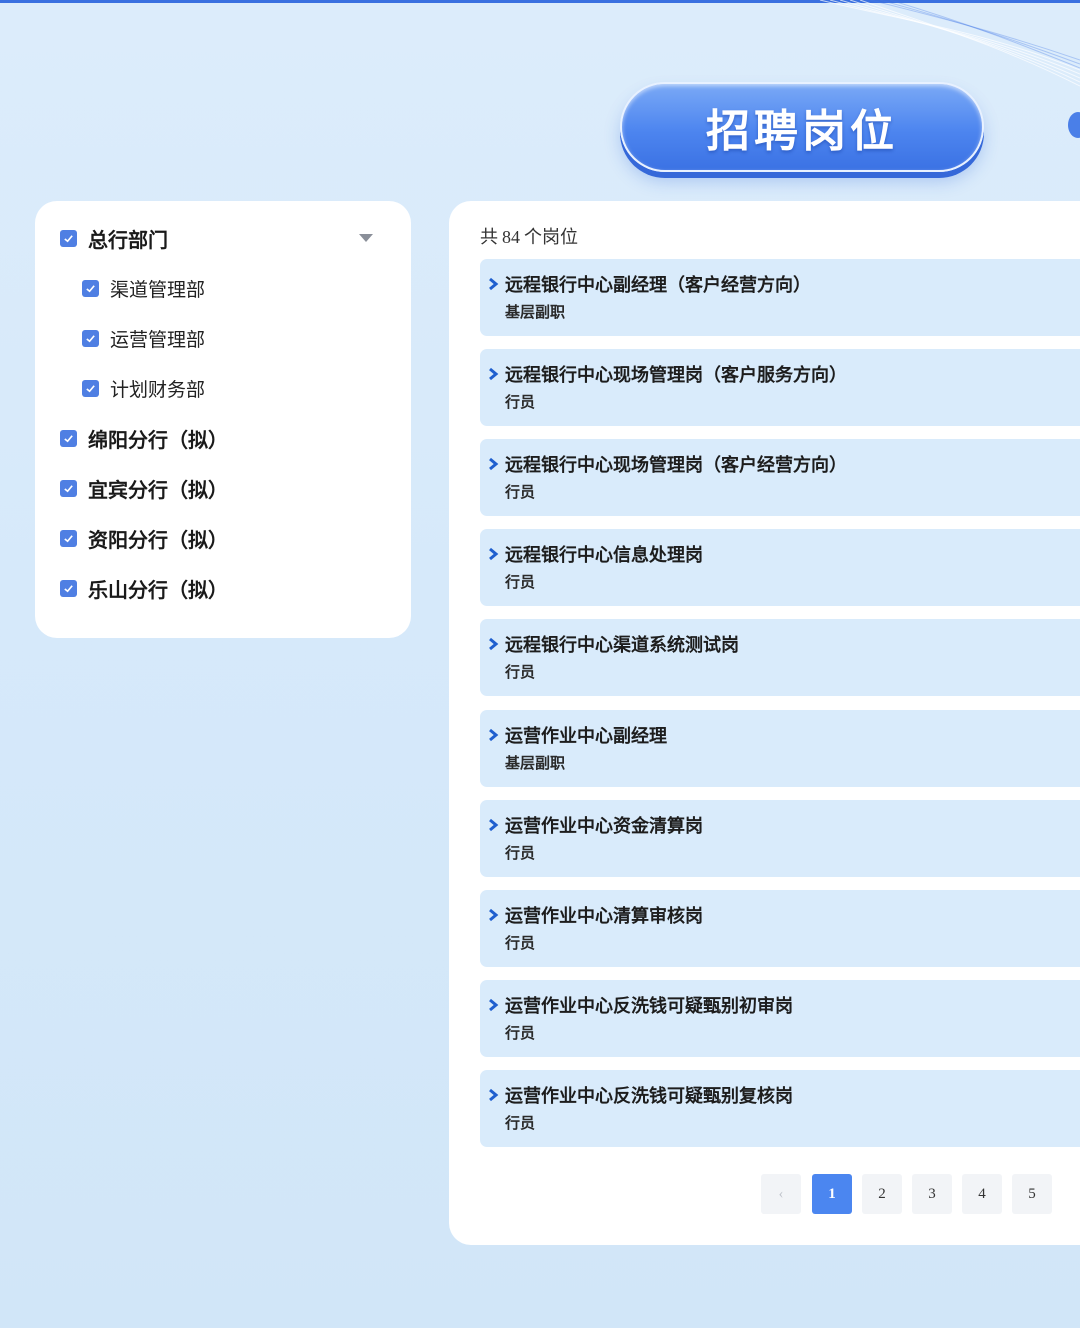 The height and width of the screenshot is (1328, 1080). I want to click on job-count-suffix: 个岗位, so click(551, 237).